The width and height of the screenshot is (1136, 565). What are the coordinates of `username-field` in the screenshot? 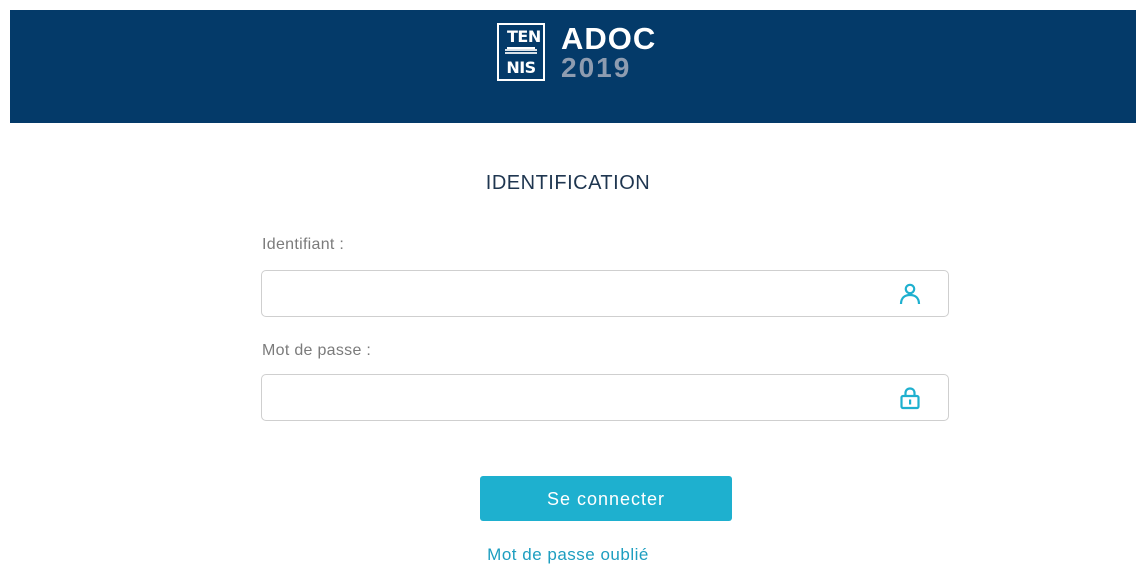 It's located at (605, 293).